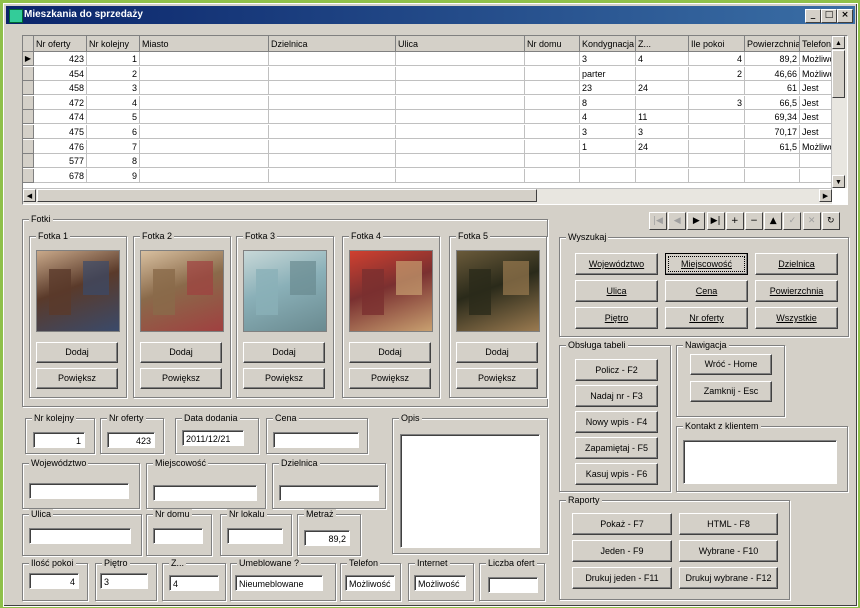  Describe the element at coordinates (728, 524) in the screenshot. I see `html-report-button: HTML - F8` at that location.